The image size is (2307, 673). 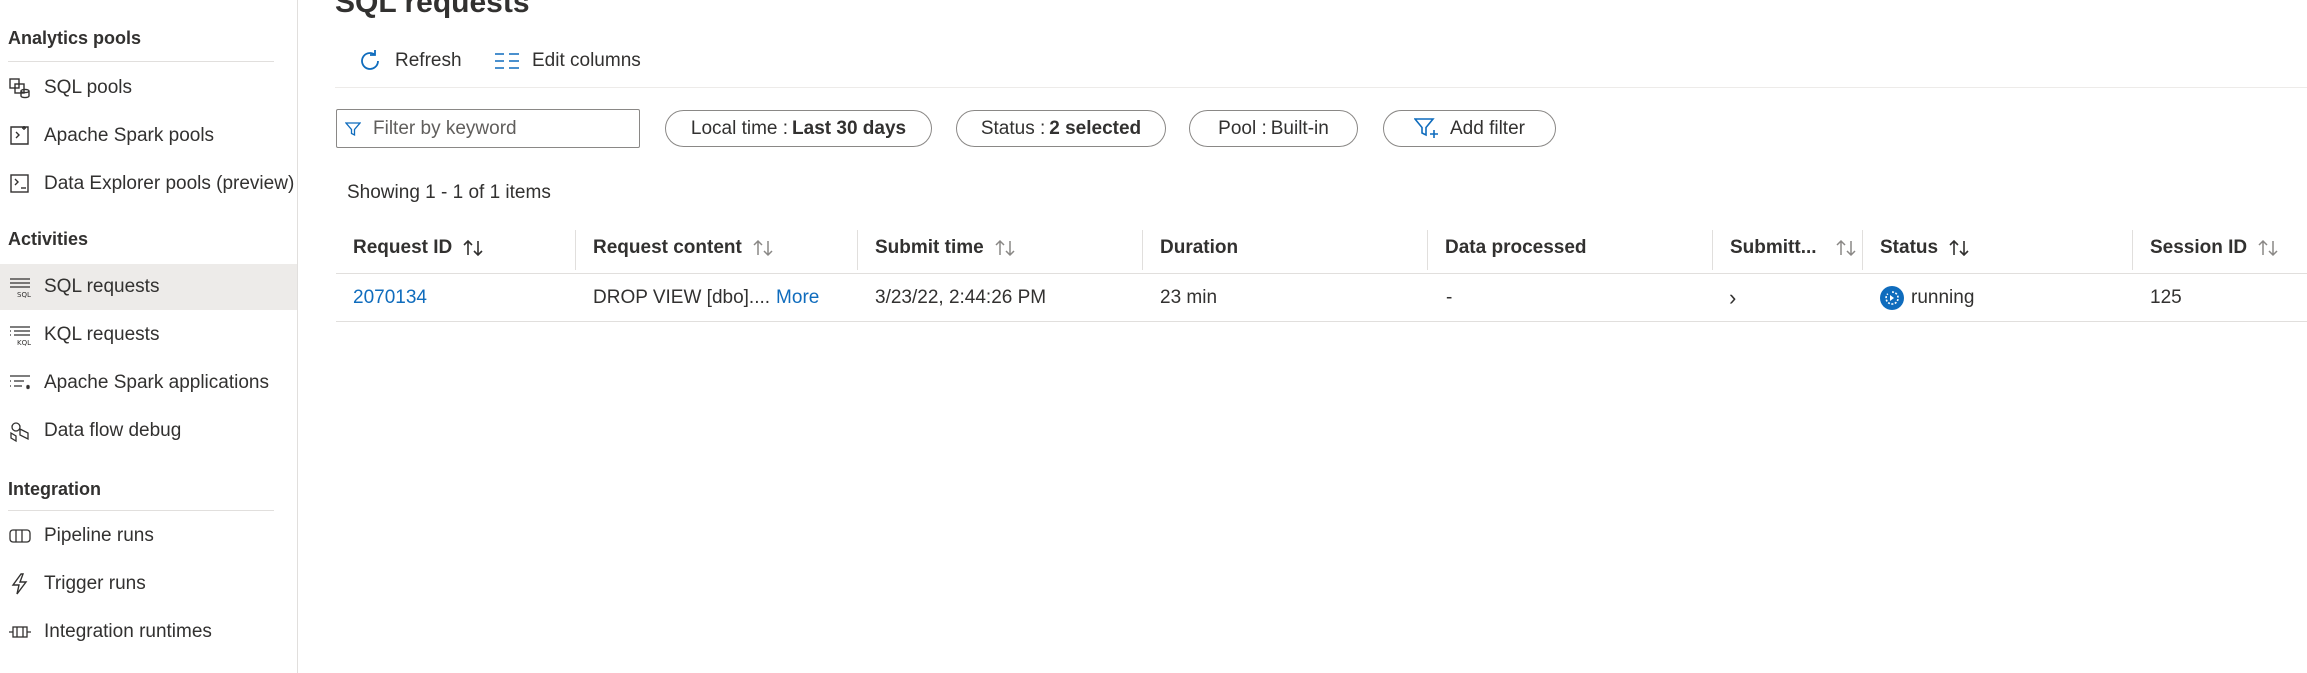 What do you see at coordinates (2199, 247) in the screenshot?
I see `column-header-label: Session ID` at bounding box center [2199, 247].